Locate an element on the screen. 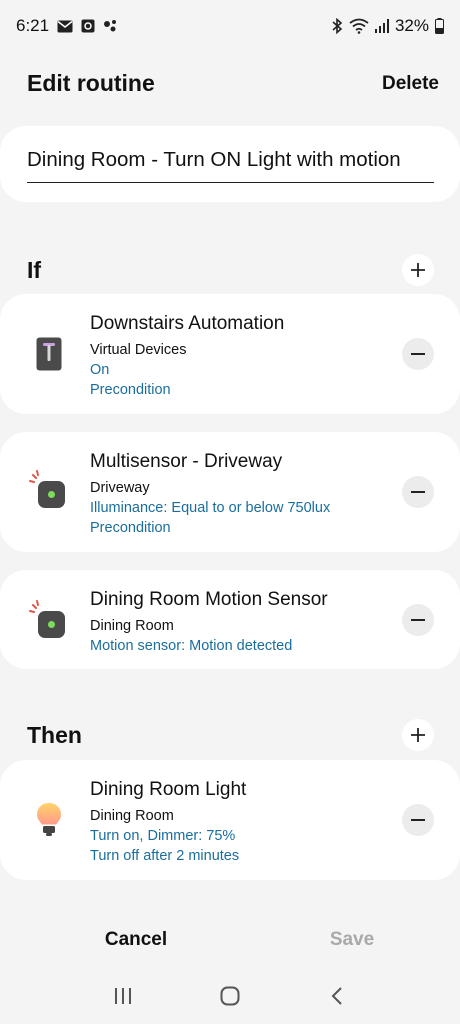 The image size is (460, 1024). action-detail: Turn on, Dimmer: 75% is located at coordinates (163, 836).